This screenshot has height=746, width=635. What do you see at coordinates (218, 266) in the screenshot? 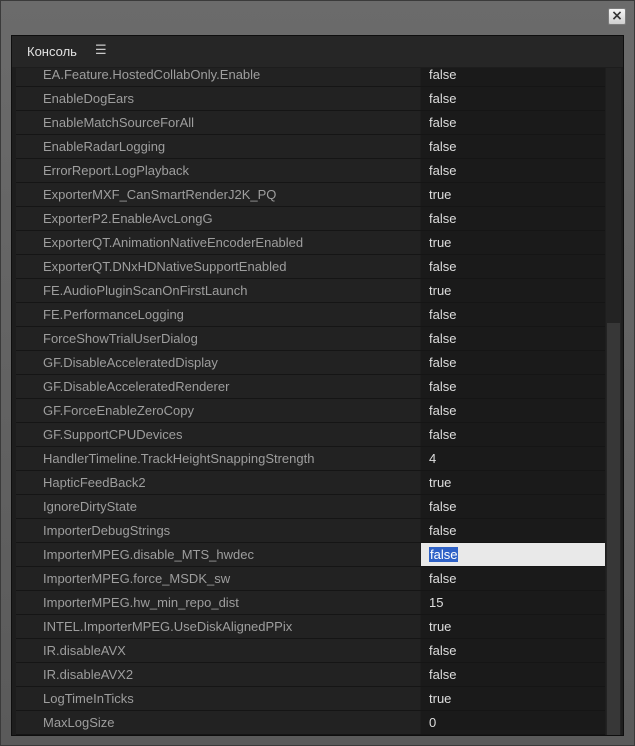
I see `setting-key: ExporterQT.DNxHDNativeSupportEnabled` at bounding box center [218, 266].